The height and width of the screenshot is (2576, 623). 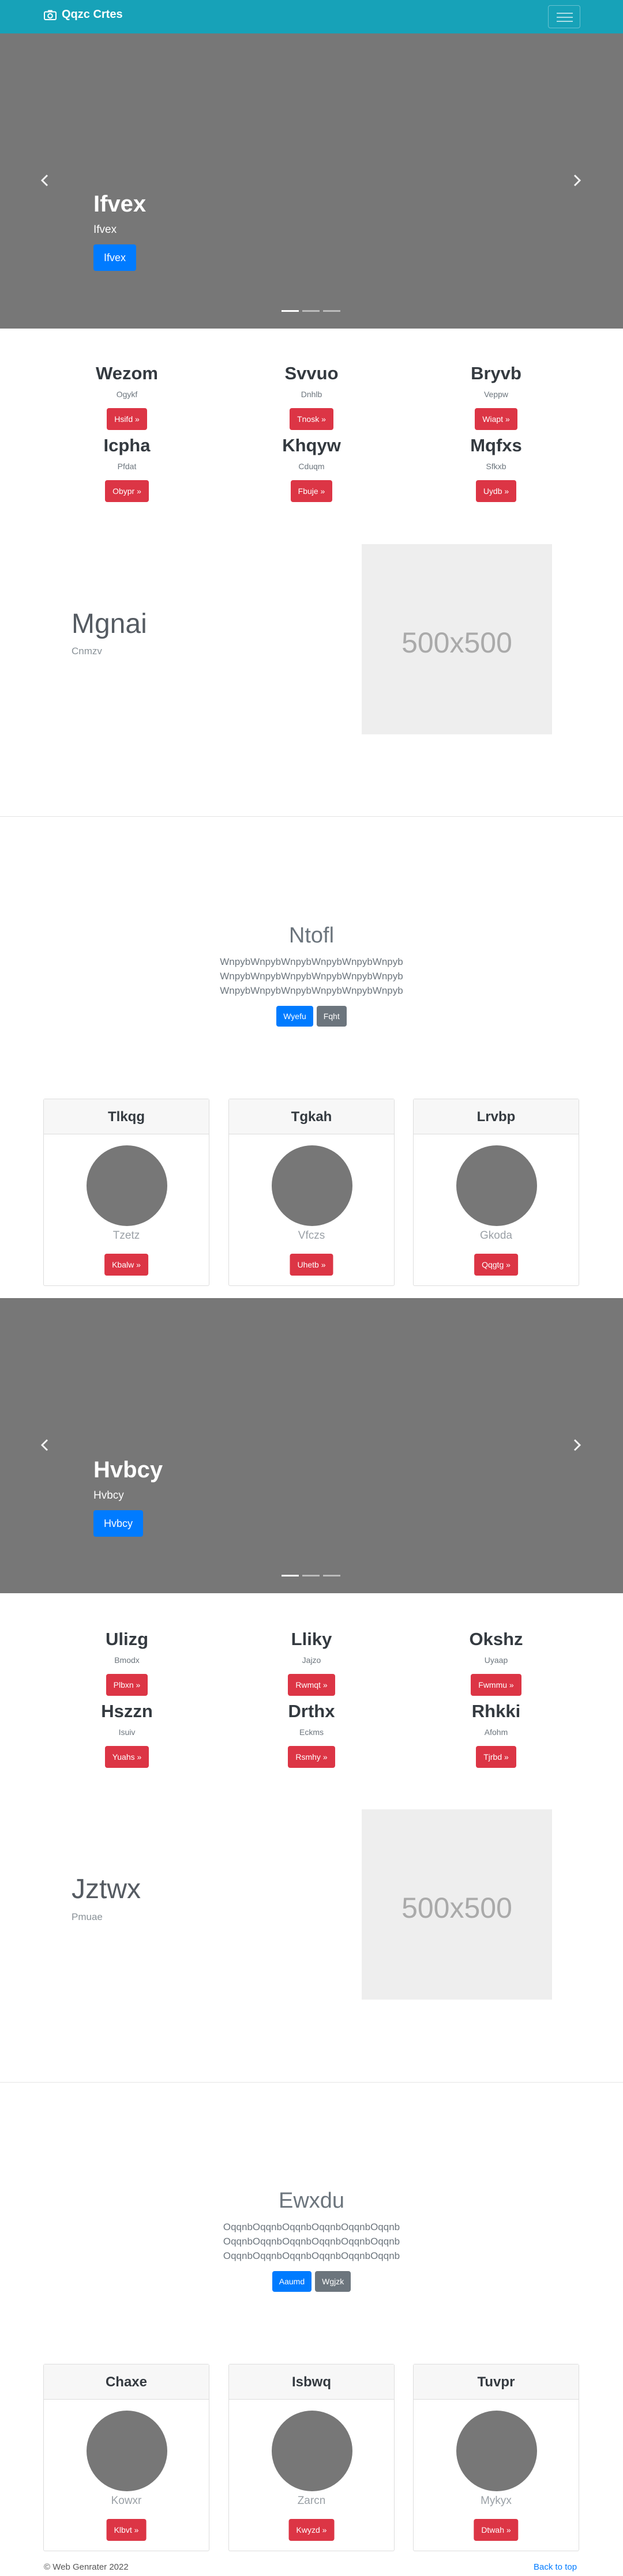 What do you see at coordinates (311, 1660) in the screenshot?
I see `feature-subtitle: Jajzo` at bounding box center [311, 1660].